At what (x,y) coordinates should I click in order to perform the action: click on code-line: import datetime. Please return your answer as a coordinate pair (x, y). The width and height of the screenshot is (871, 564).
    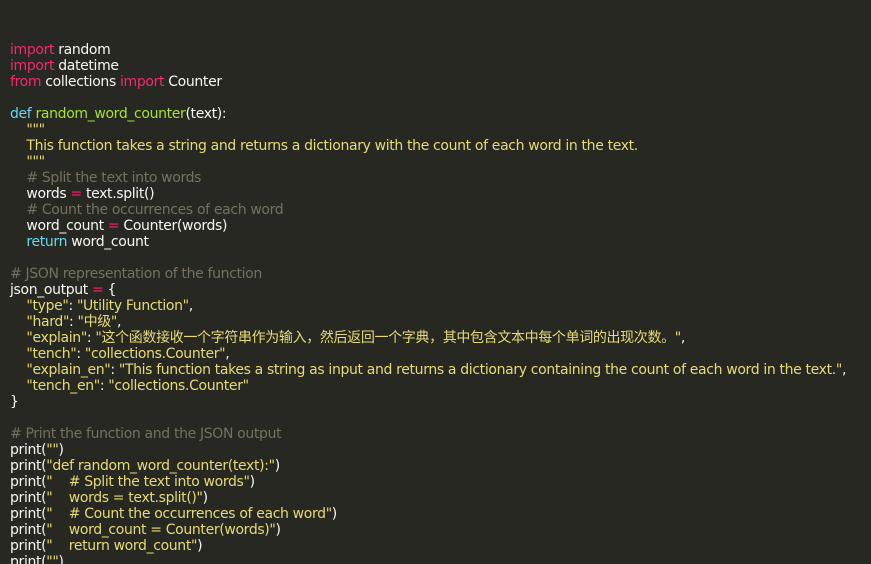
    Looking at the image, I should click on (440, 66).